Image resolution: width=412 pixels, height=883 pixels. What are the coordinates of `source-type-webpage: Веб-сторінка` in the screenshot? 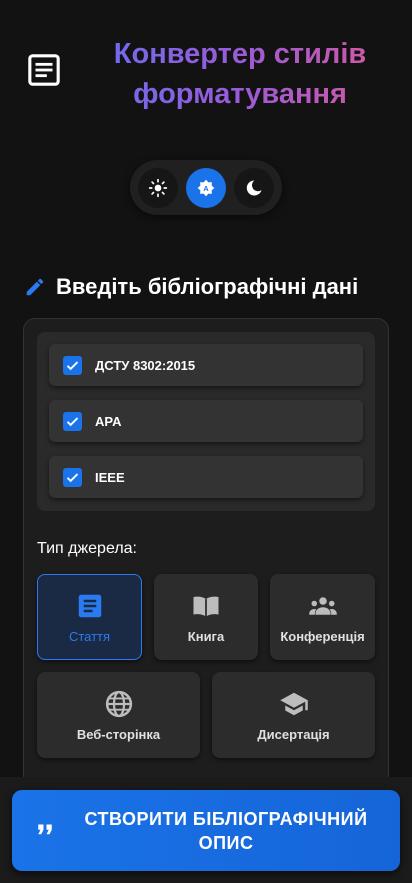 It's located at (118, 715).